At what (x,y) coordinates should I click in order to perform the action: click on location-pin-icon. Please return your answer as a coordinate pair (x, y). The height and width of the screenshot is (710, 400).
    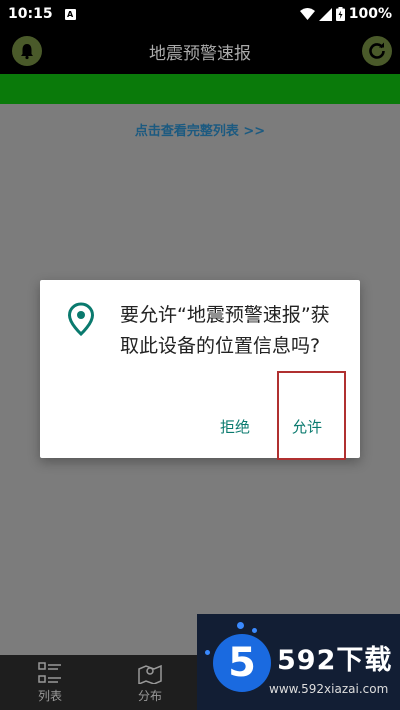
    Looking at the image, I should click on (81, 319).